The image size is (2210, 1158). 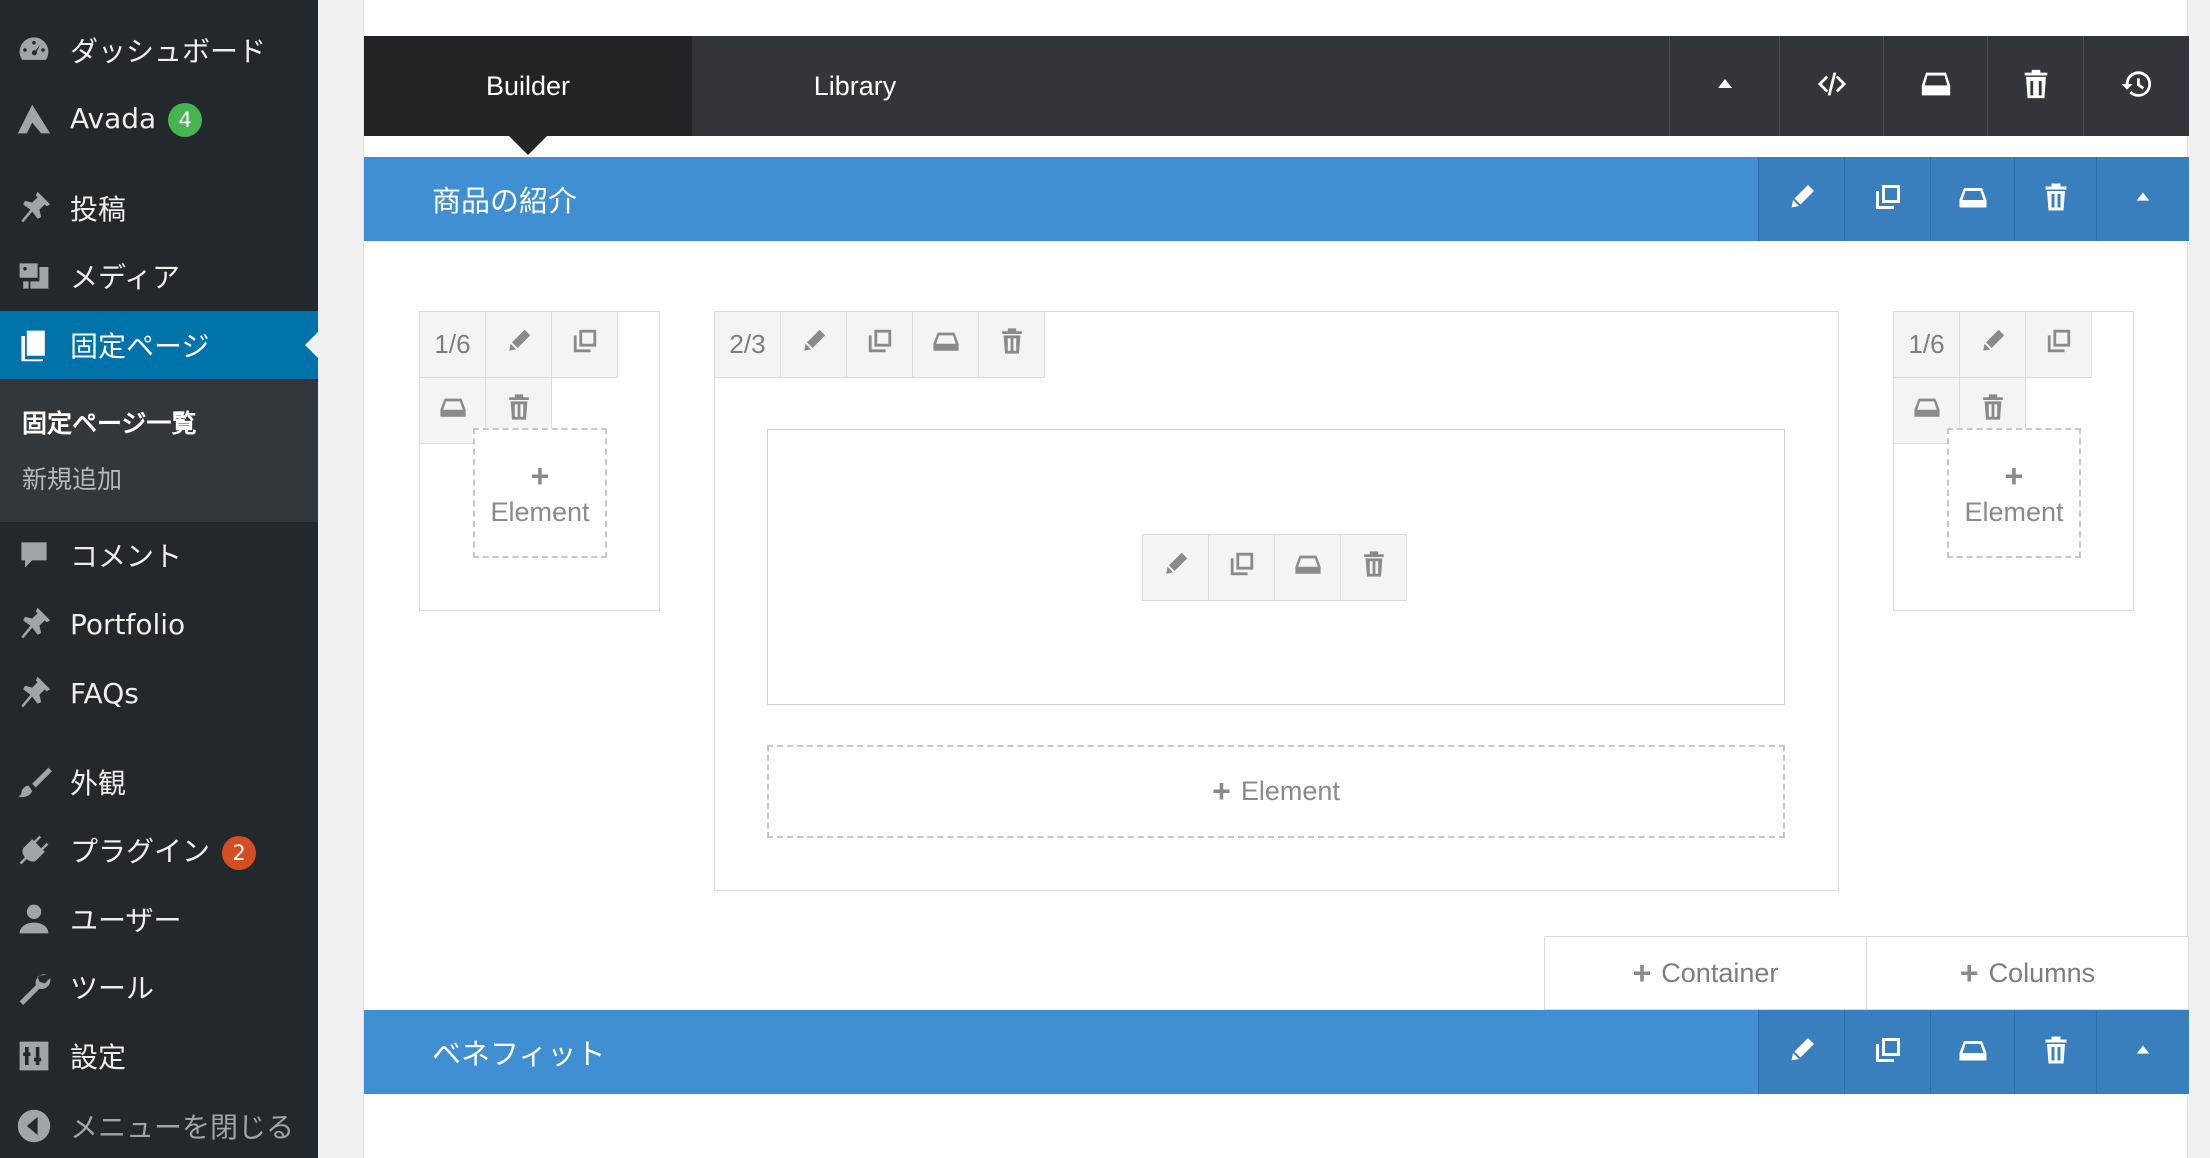 I want to click on menu-avada: Avada 4, so click(x=159, y=119).